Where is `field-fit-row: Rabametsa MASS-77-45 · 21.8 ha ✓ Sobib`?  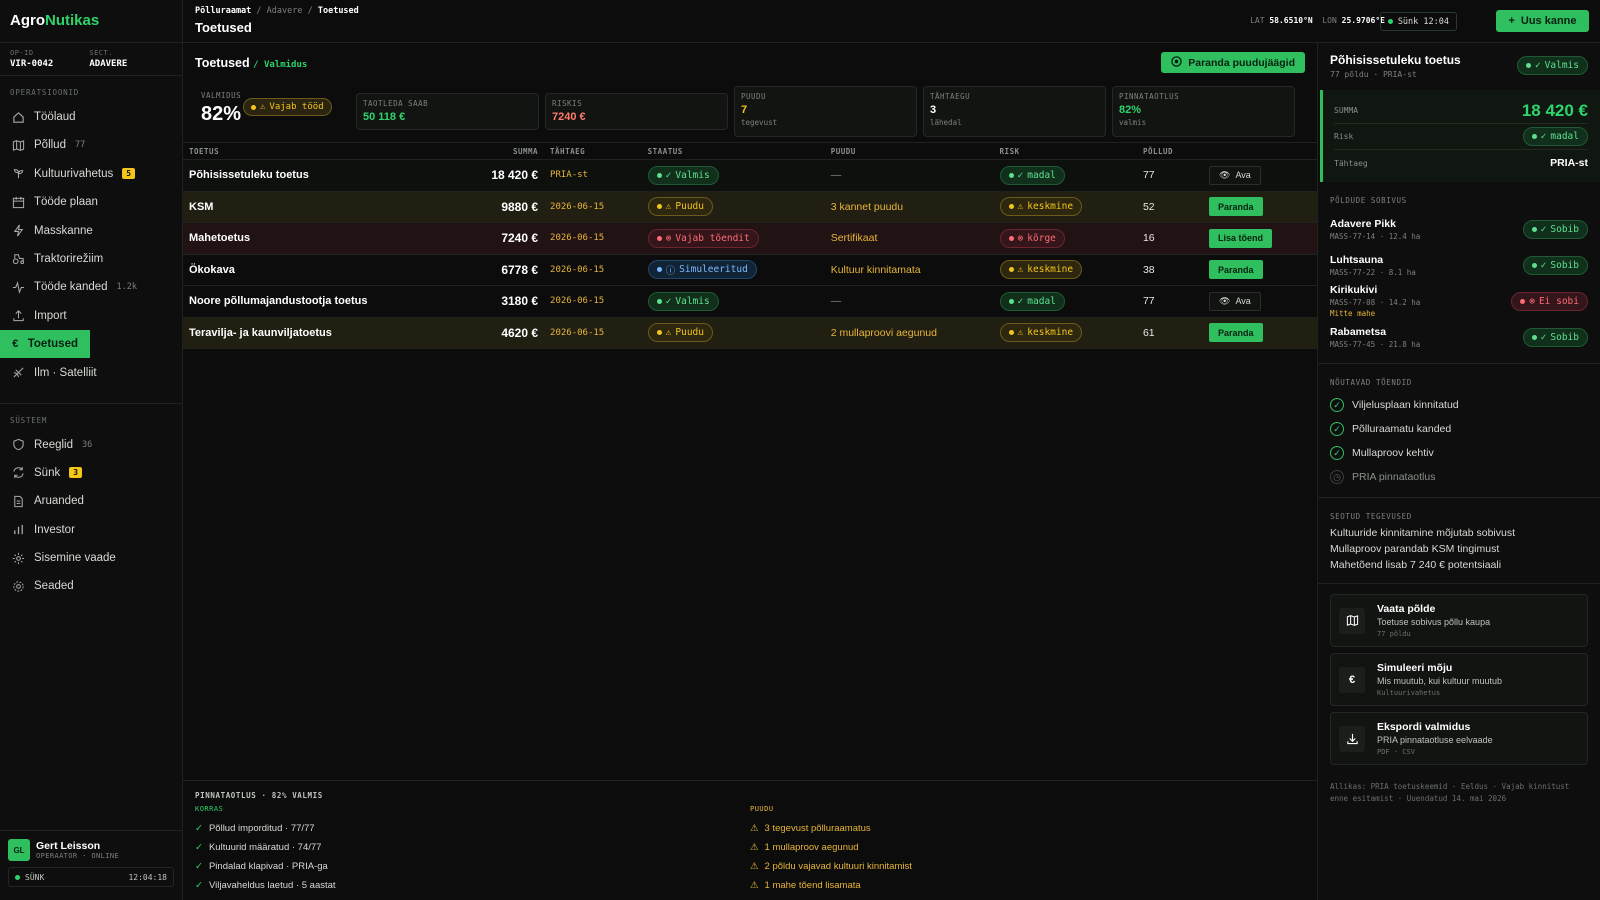
field-fit-row: Rabametsa MASS-77-45 · 21.8 ha ✓ Sobib is located at coordinates (1459, 337).